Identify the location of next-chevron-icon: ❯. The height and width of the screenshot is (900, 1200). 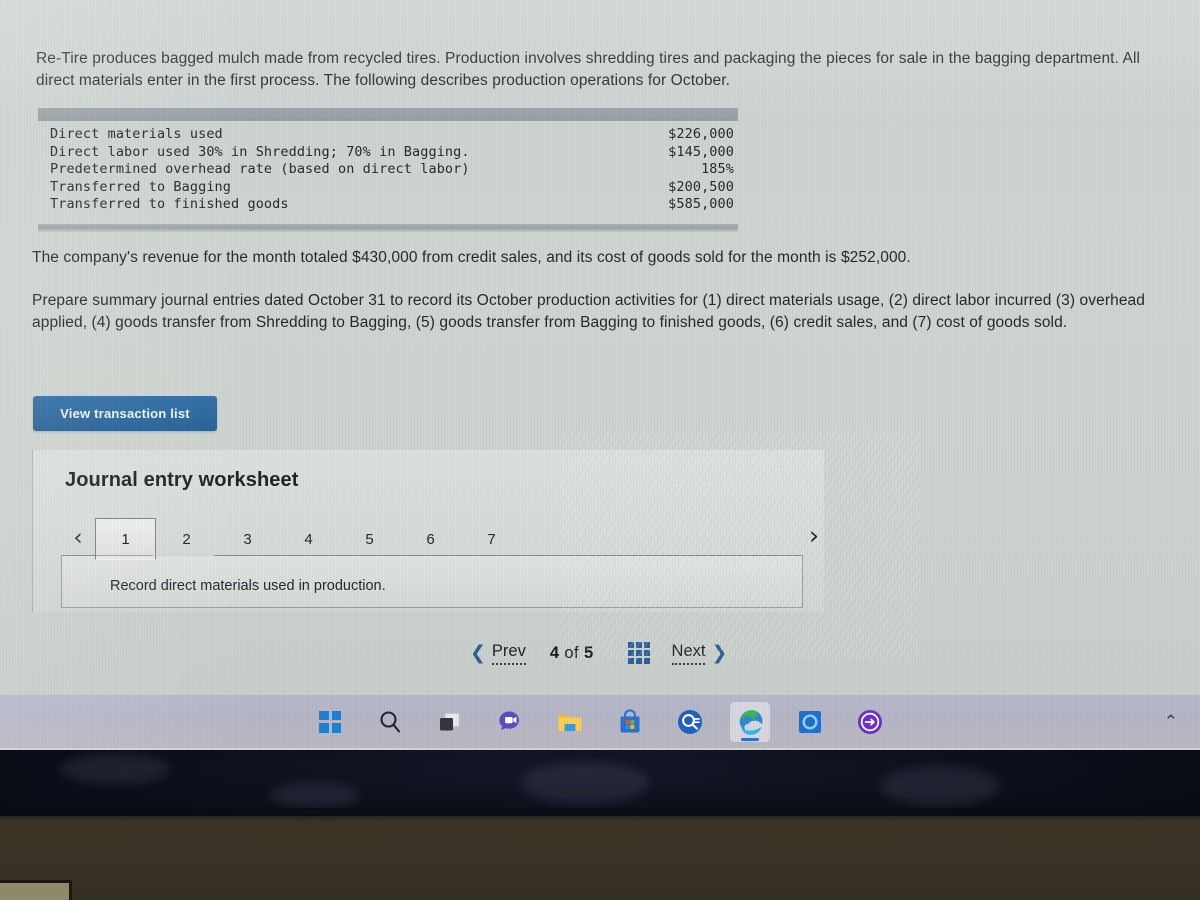
(719, 653).